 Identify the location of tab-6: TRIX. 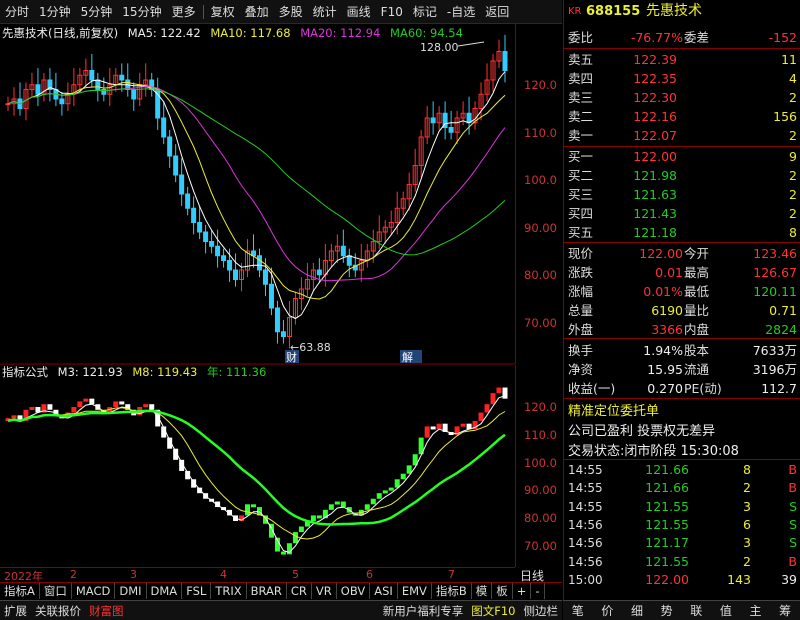
(229, 591).